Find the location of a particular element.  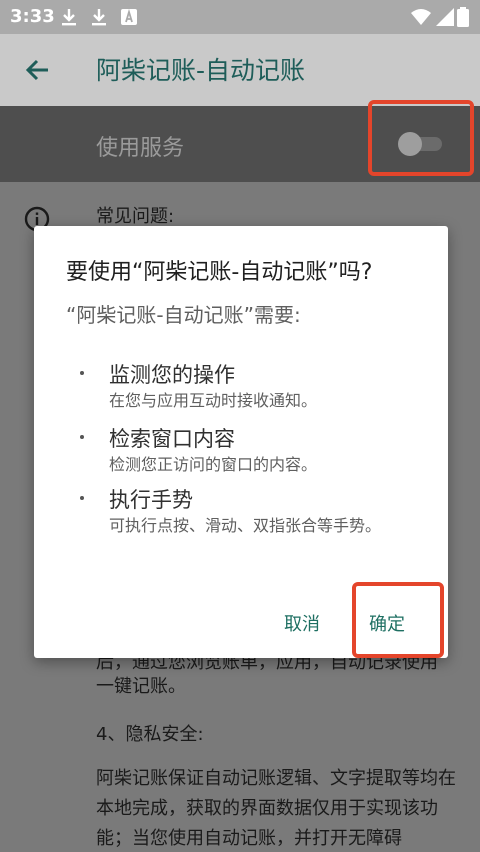

signal-icon is located at coordinates (445, 17).